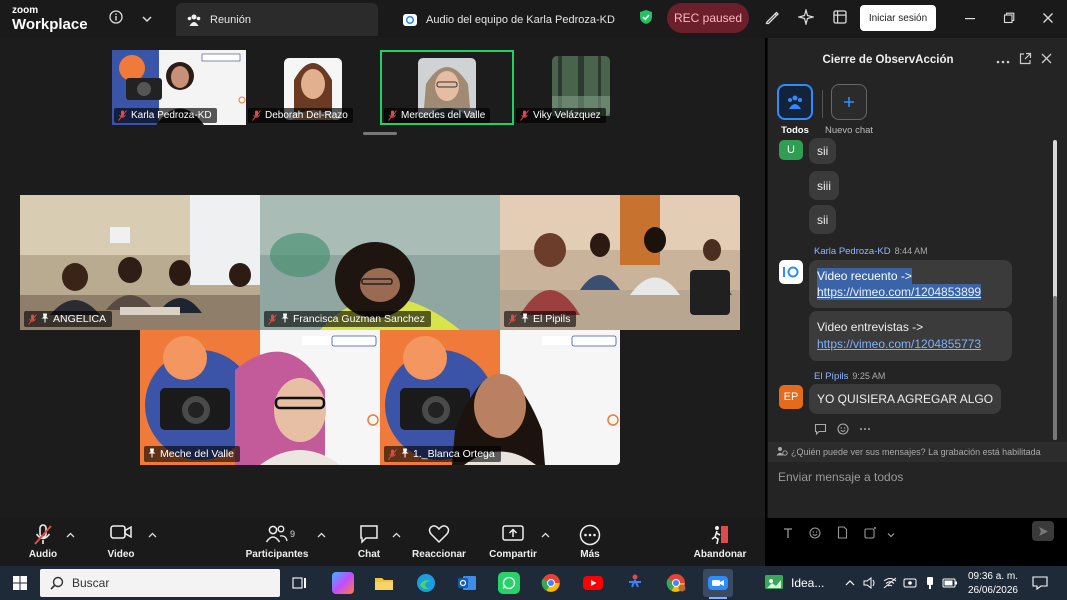  I want to click on video-tile: El Pipils, so click(620, 262).